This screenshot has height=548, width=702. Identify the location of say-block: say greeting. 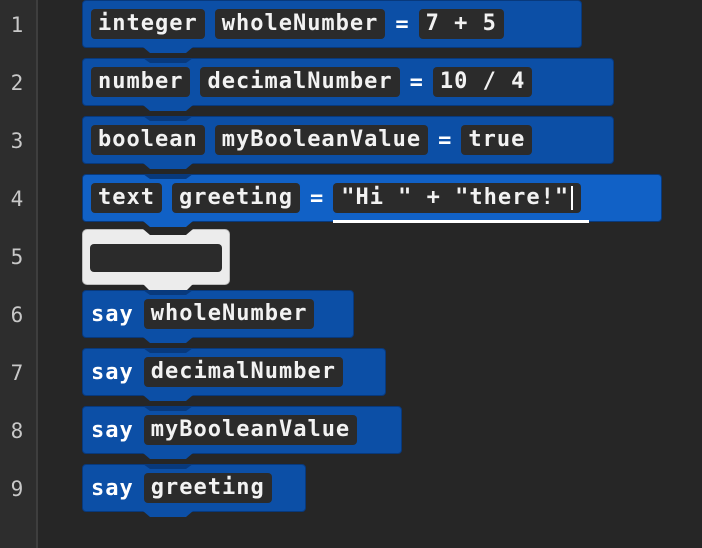
(194, 490).